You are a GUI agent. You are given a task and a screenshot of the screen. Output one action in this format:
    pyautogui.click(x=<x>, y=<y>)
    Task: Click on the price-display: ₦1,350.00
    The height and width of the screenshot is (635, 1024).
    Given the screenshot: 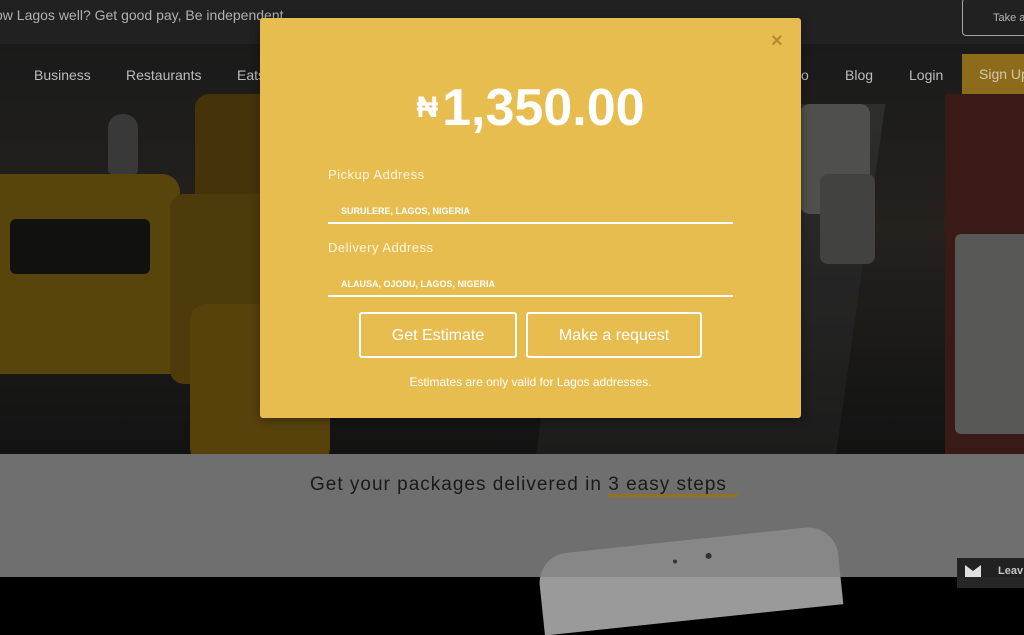 What is the action you would take?
    pyautogui.click(x=530, y=108)
    